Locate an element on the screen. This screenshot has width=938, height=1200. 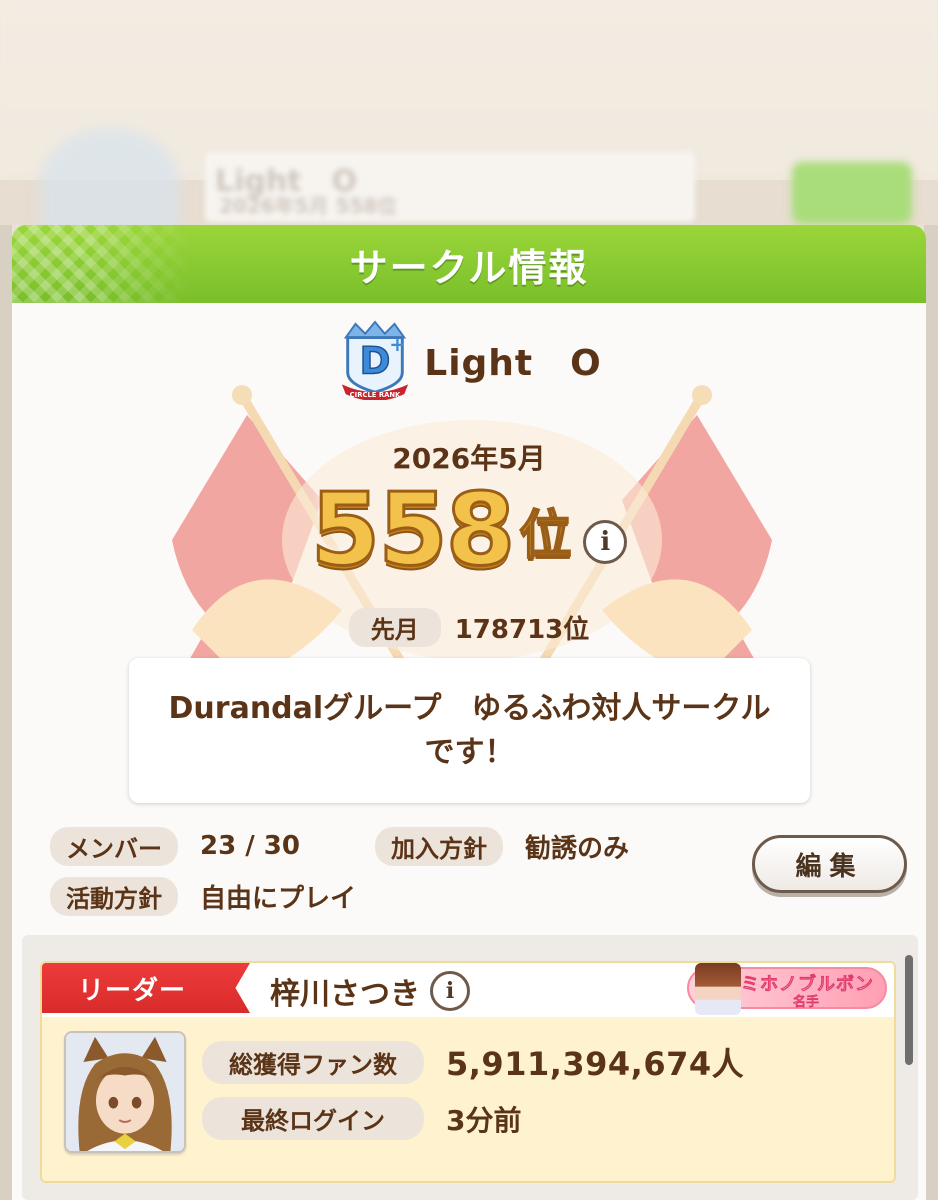
background-emblem is located at coordinates (110, 183).